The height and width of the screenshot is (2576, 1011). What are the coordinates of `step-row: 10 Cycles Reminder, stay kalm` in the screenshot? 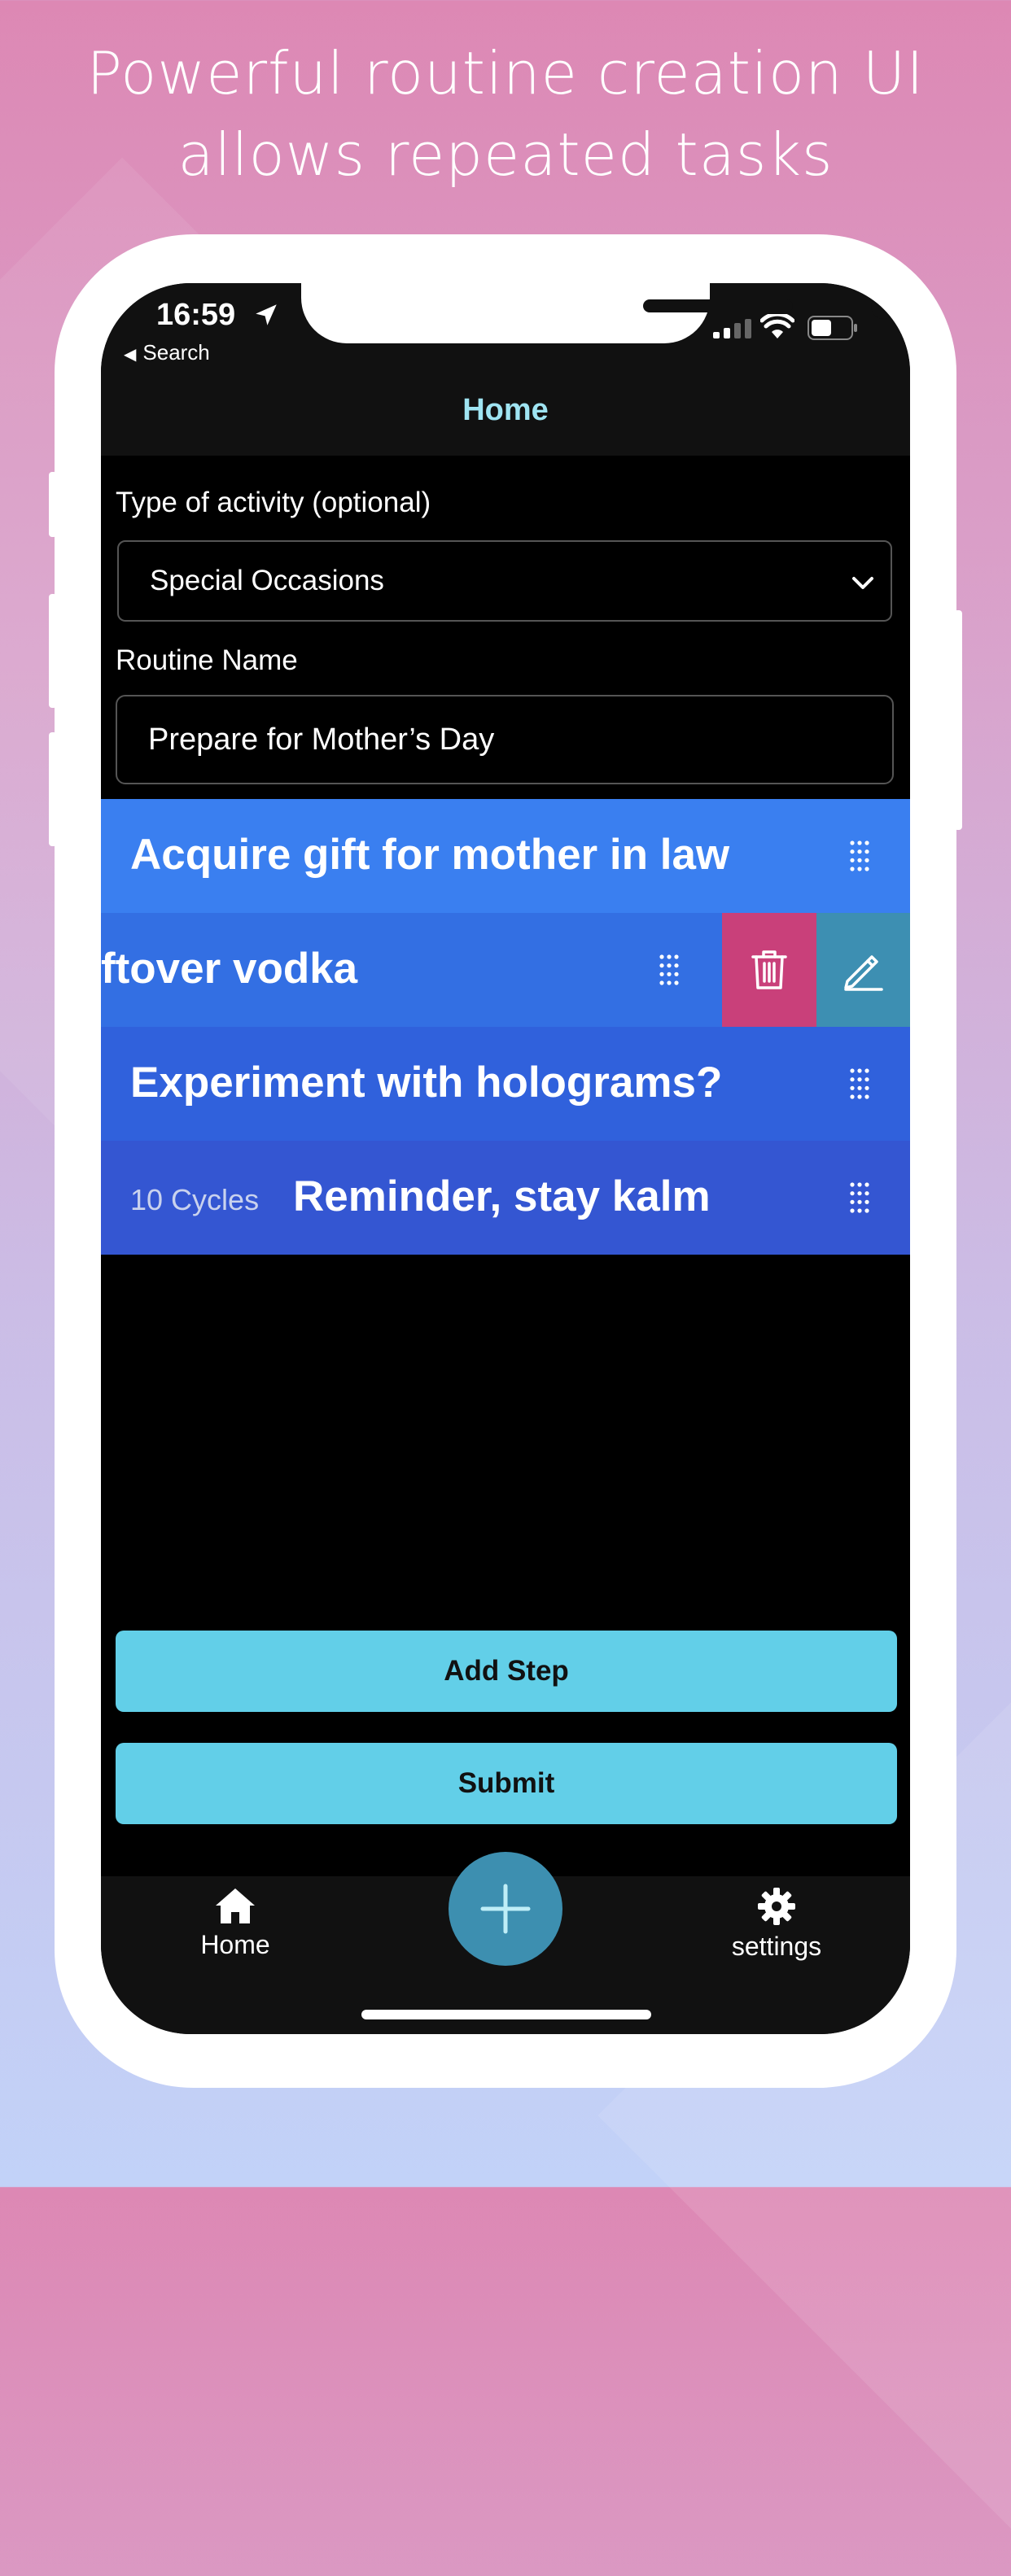 It's located at (505, 1198).